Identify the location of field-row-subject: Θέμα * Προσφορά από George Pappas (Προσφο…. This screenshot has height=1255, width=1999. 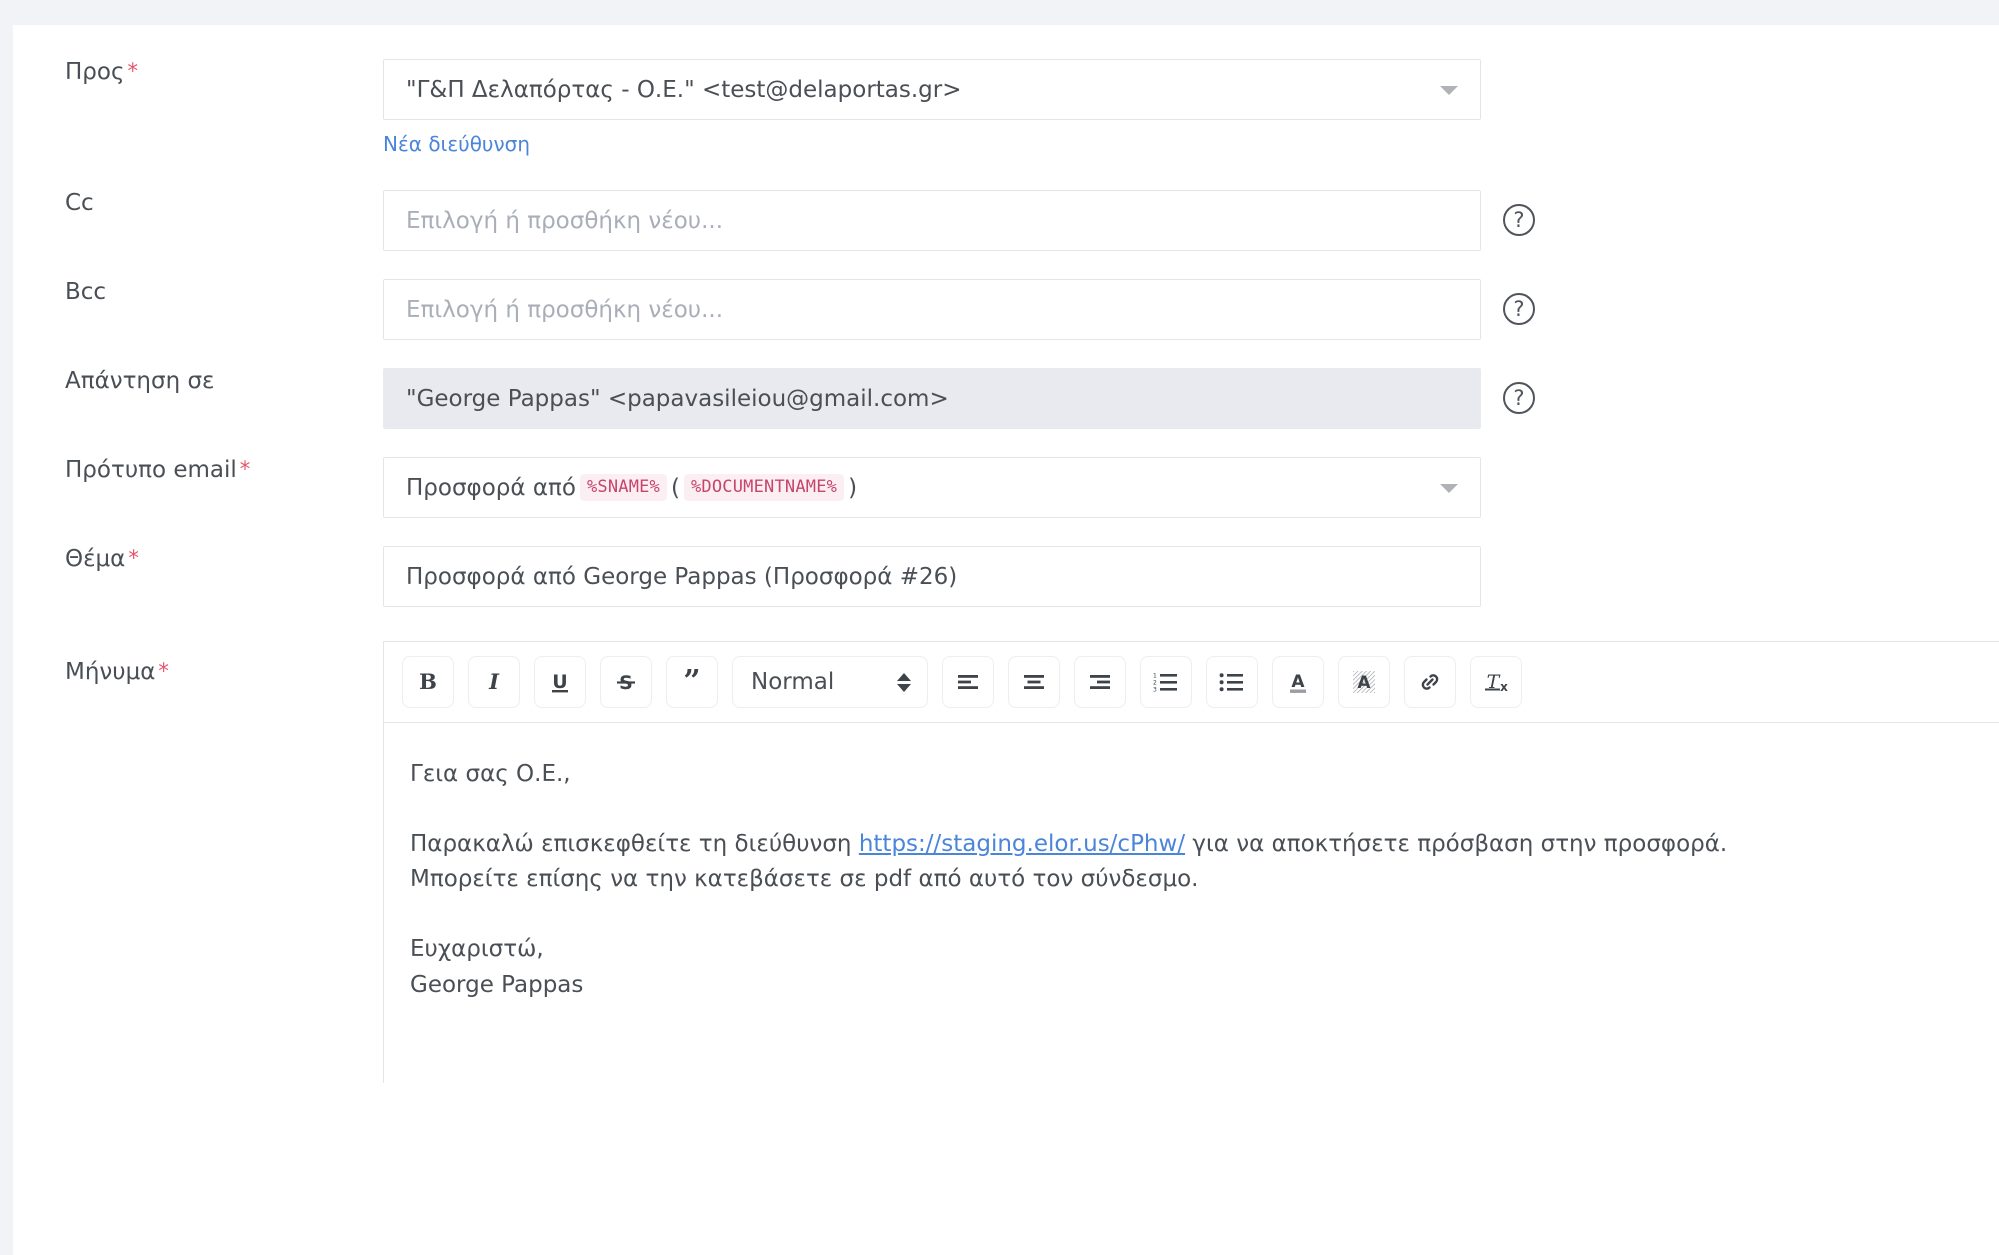
(1006, 576).